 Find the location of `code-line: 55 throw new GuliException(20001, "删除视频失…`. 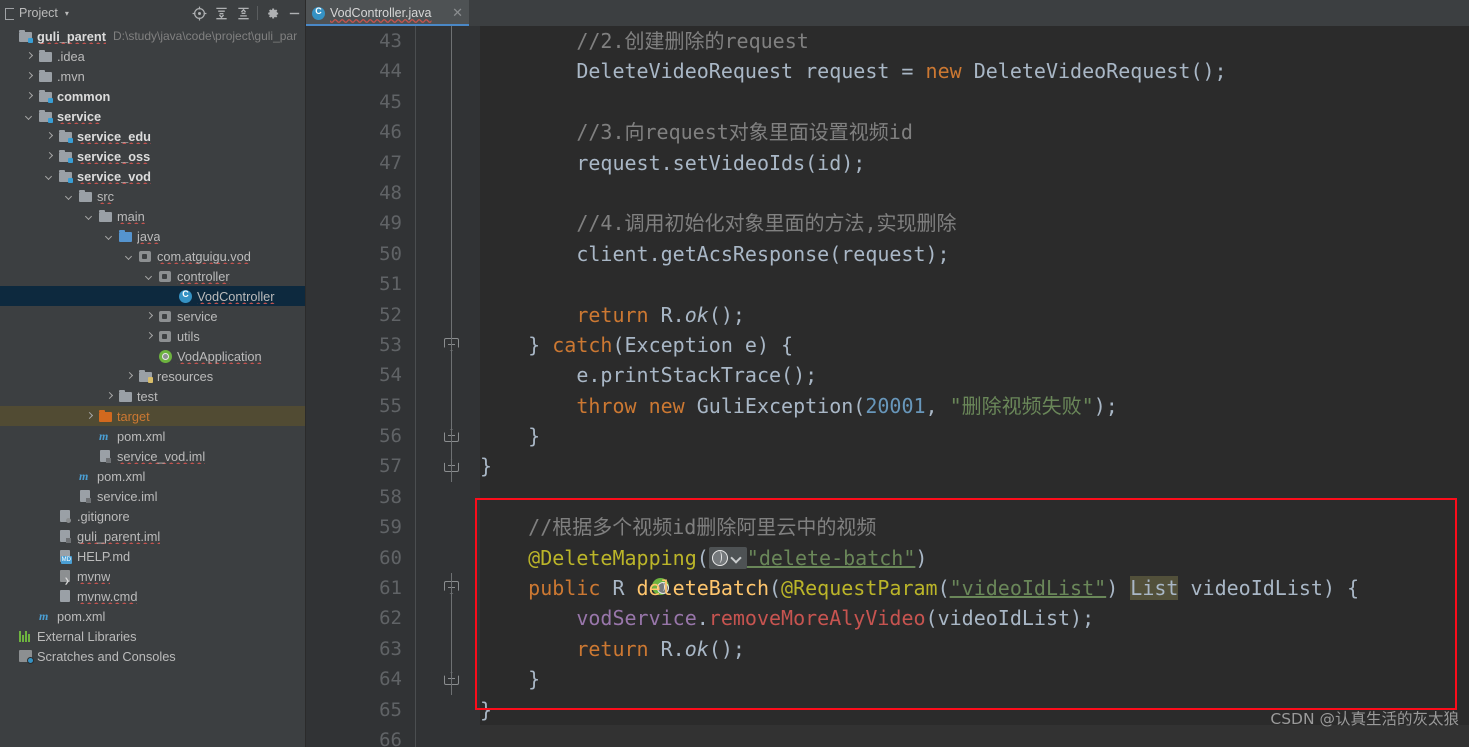

code-line: 55 throw new GuliException(20001, "删除视频失… is located at coordinates (887, 406).